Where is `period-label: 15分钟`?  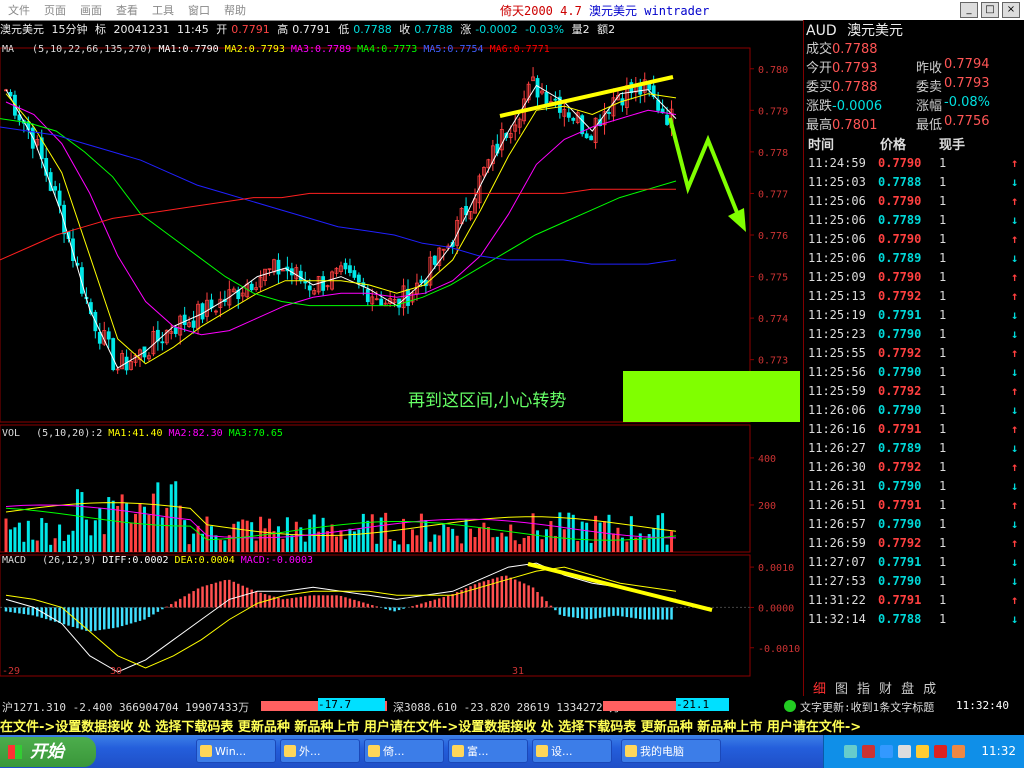 period-label: 15分钟 is located at coordinates (70, 29).